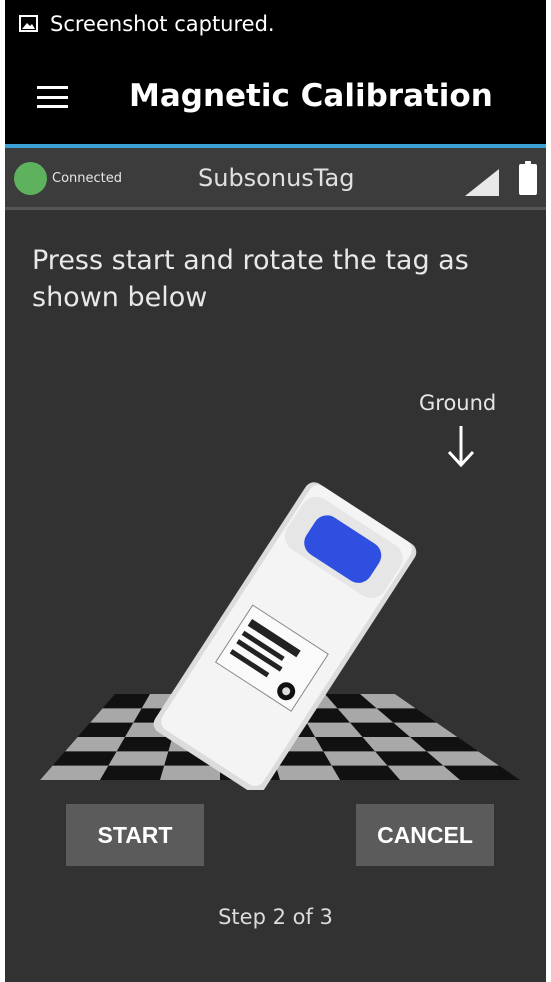 The image size is (551, 982). What do you see at coordinates (275, 208) in the screenshot?
I see `section-divider` at bounding box center [275, 208].